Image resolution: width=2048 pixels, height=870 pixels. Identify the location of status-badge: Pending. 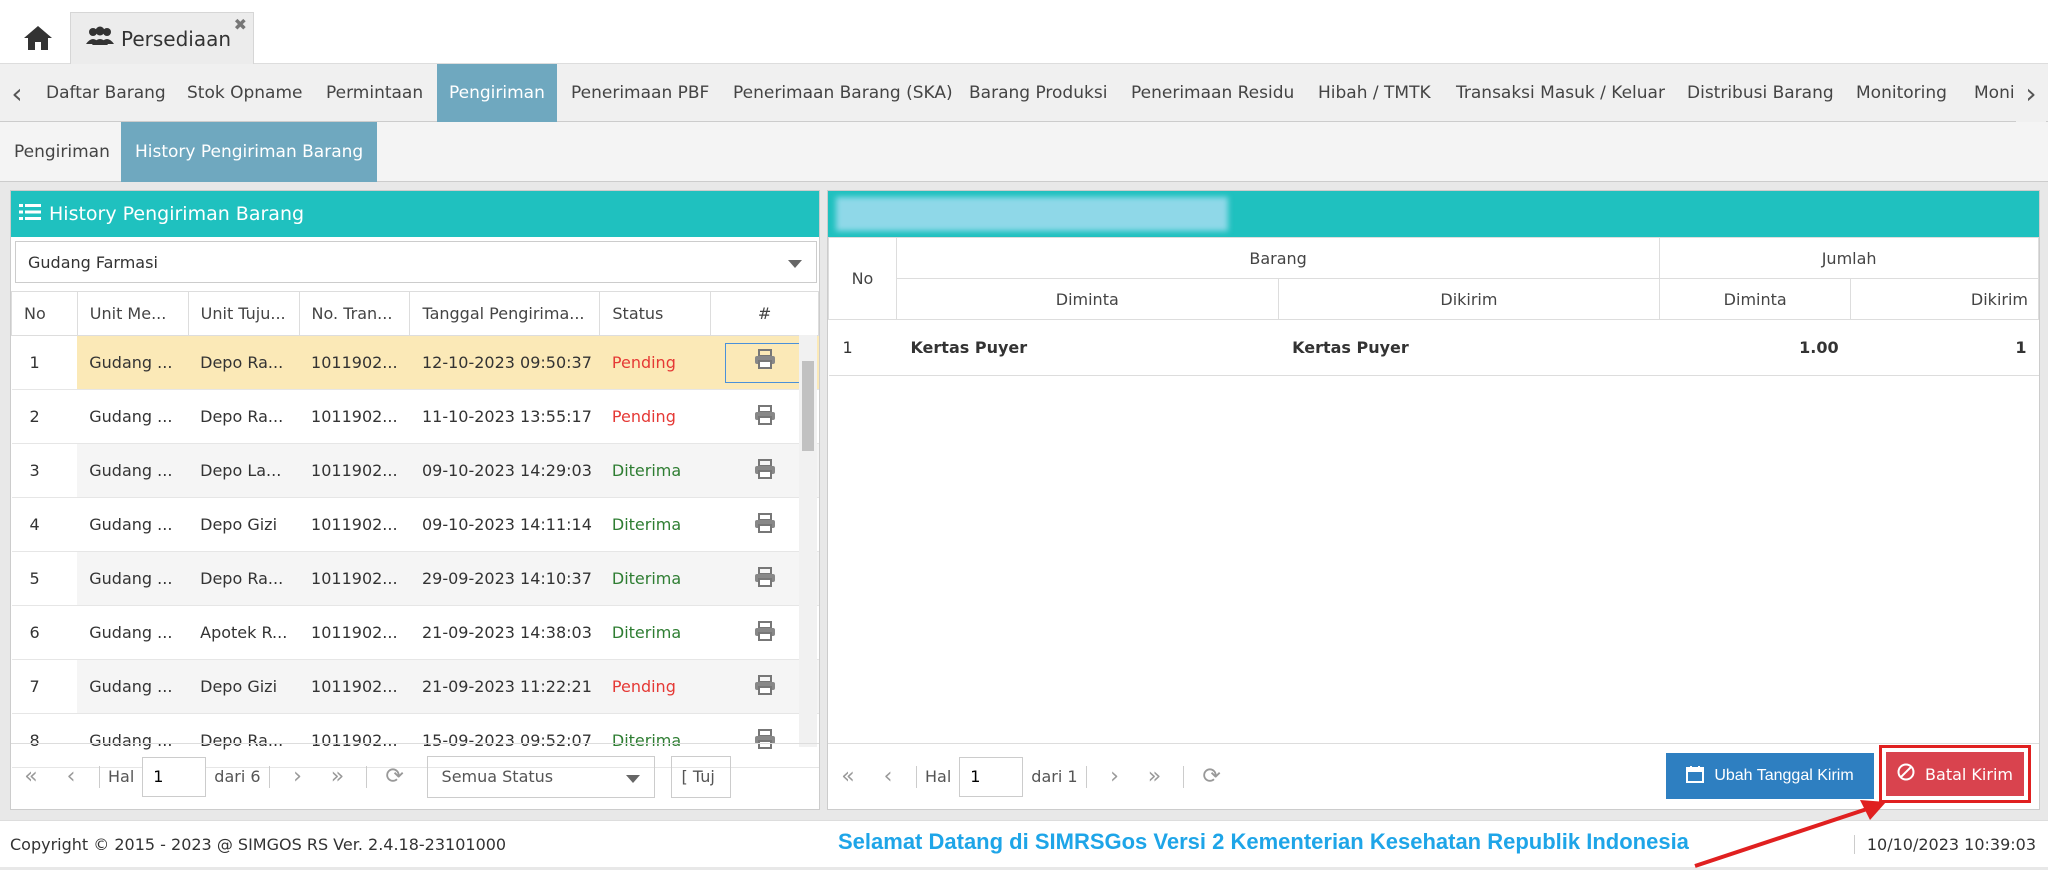
(655, 686).